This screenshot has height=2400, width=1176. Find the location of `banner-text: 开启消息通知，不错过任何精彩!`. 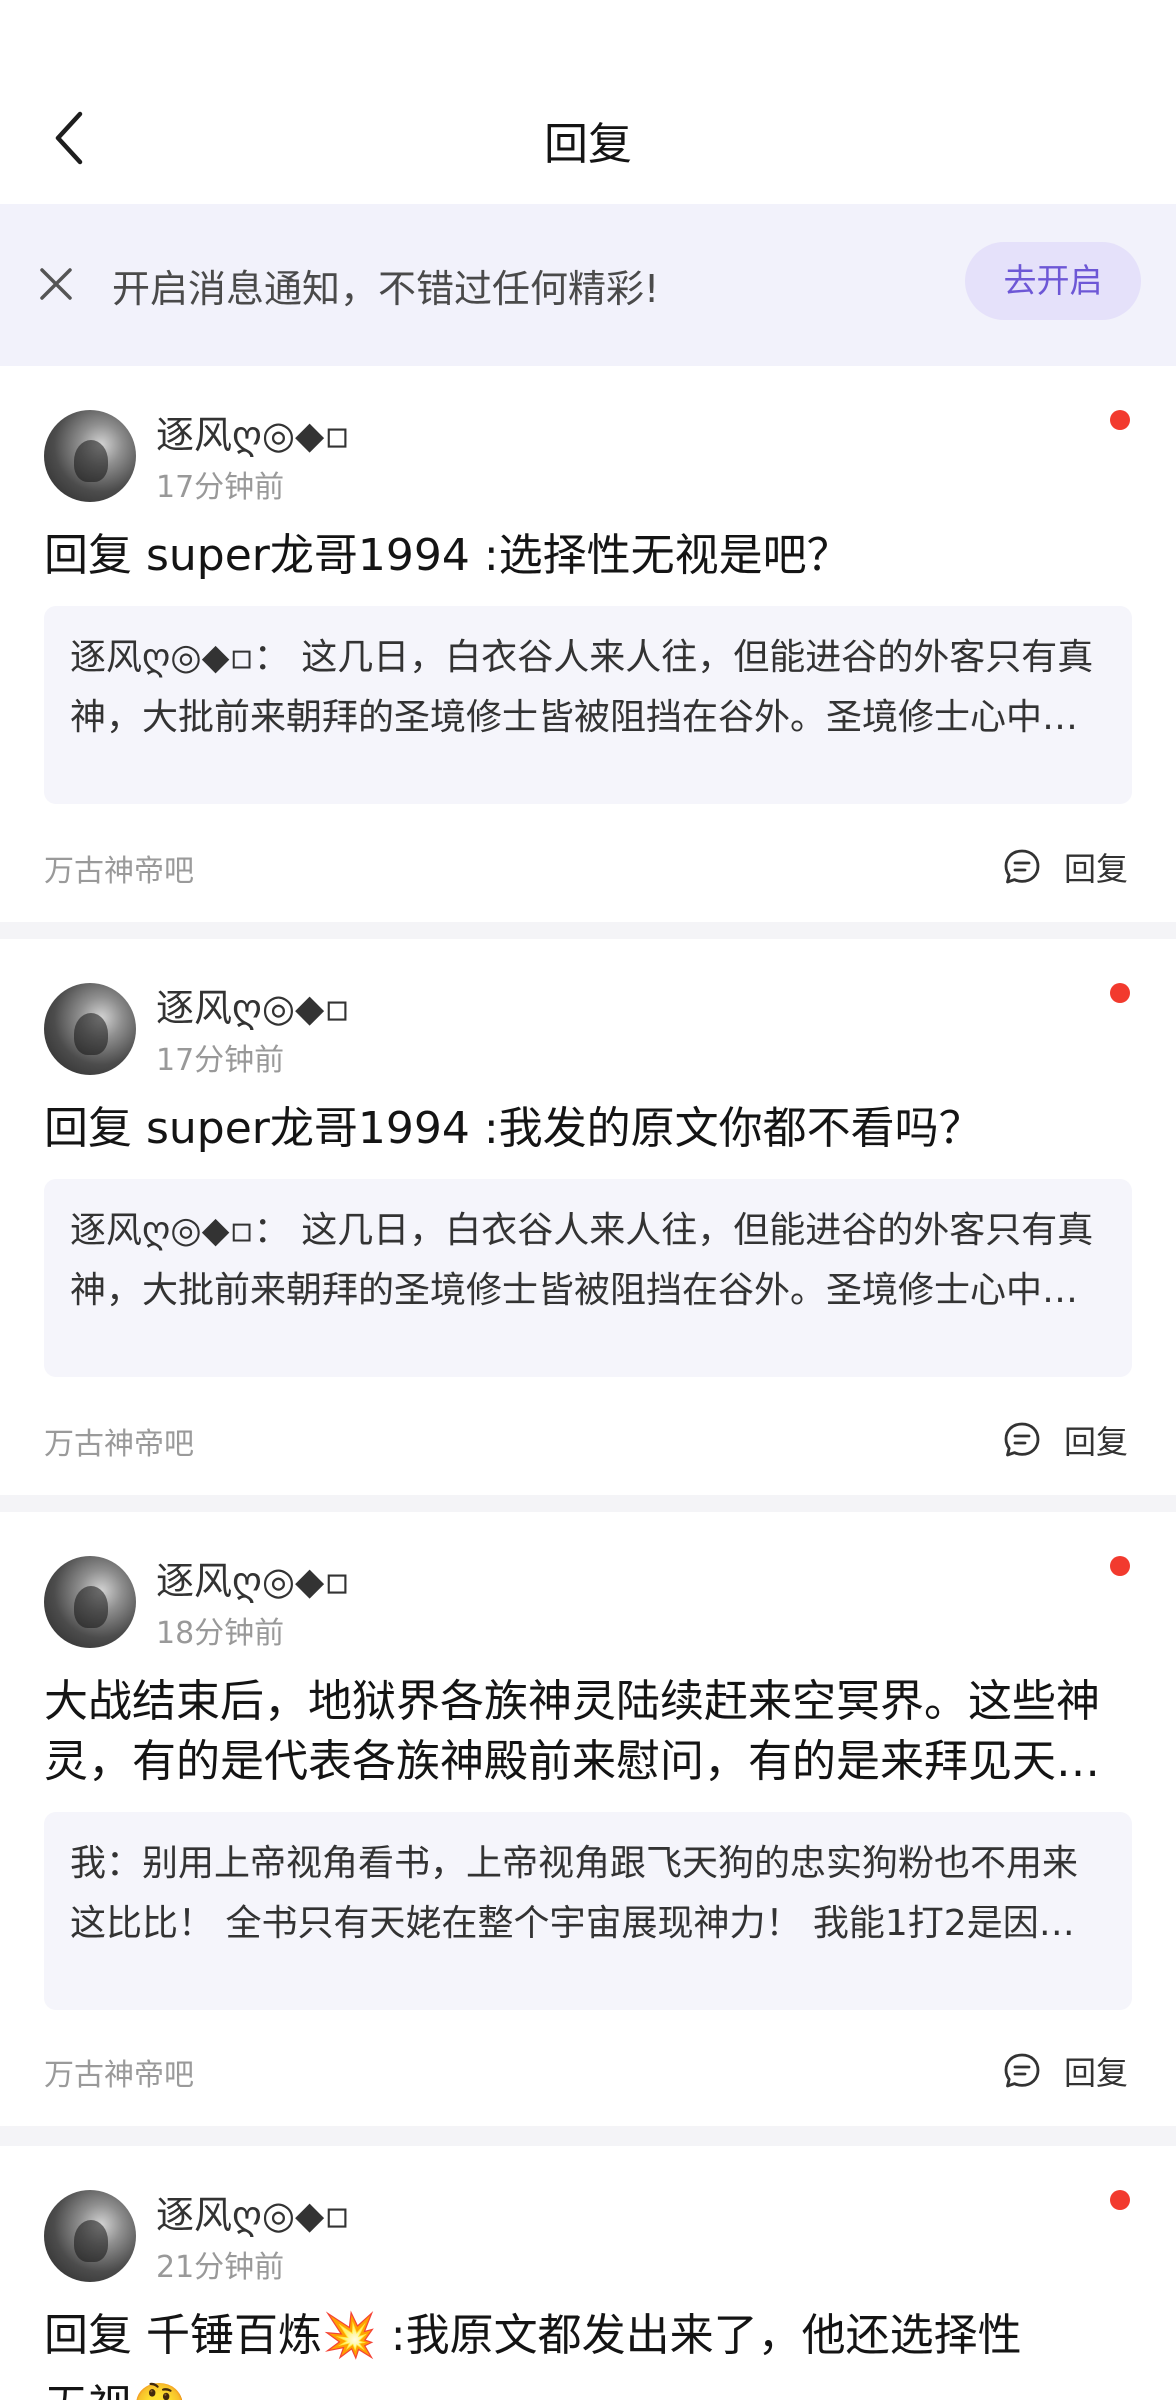

banner-text: 开启消息通知，不错过任何精彩! is located at coordinates (386, 289).